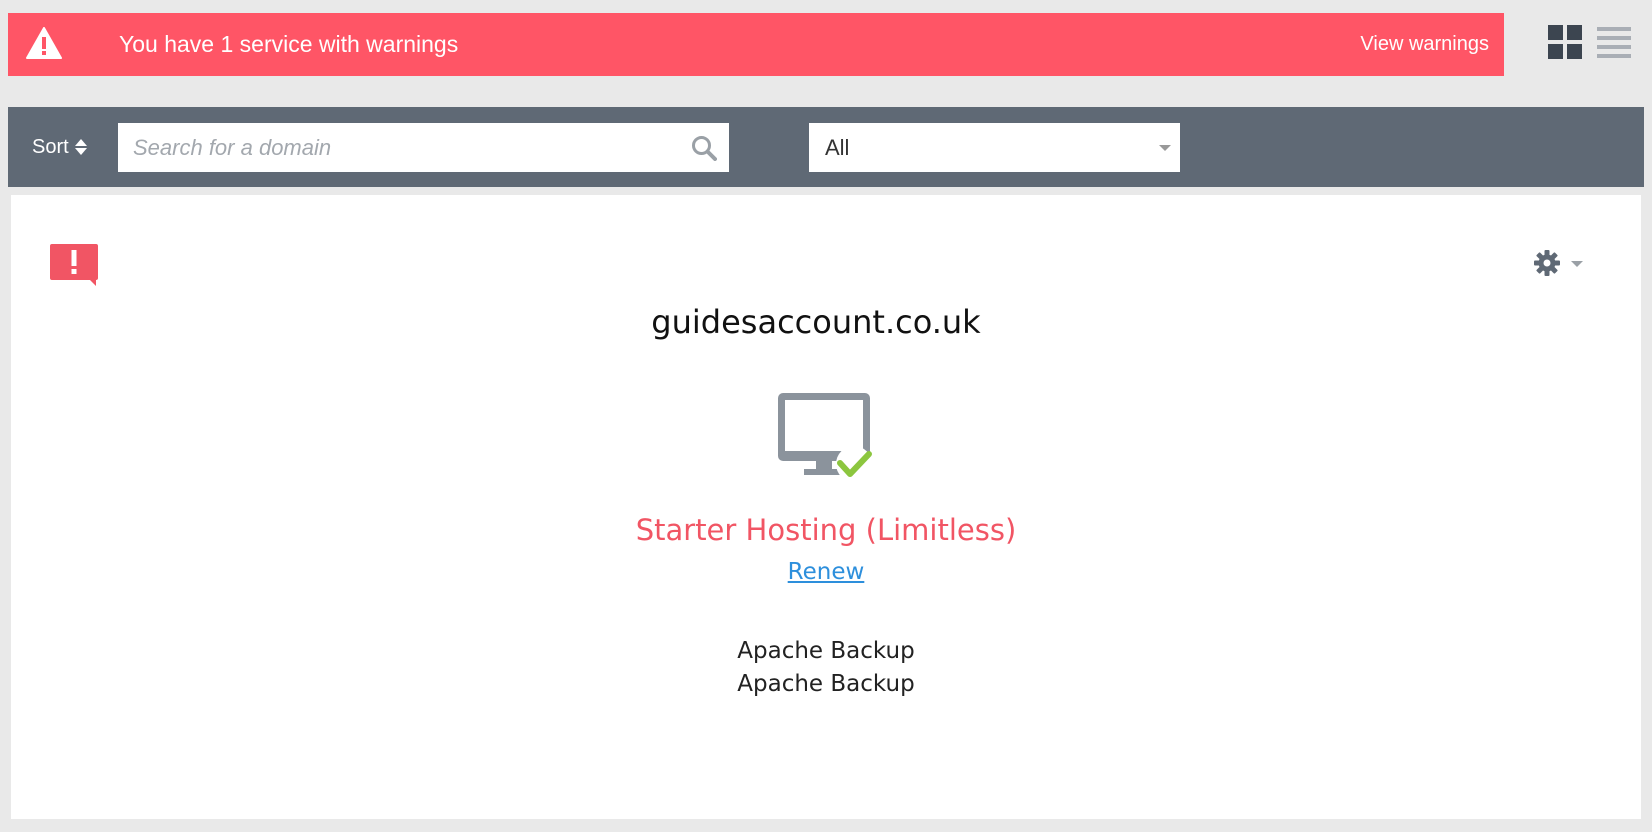 The height and width of the screenshot is (832, 1652). I want to click on settings-menu-button, so click(1560, 263).